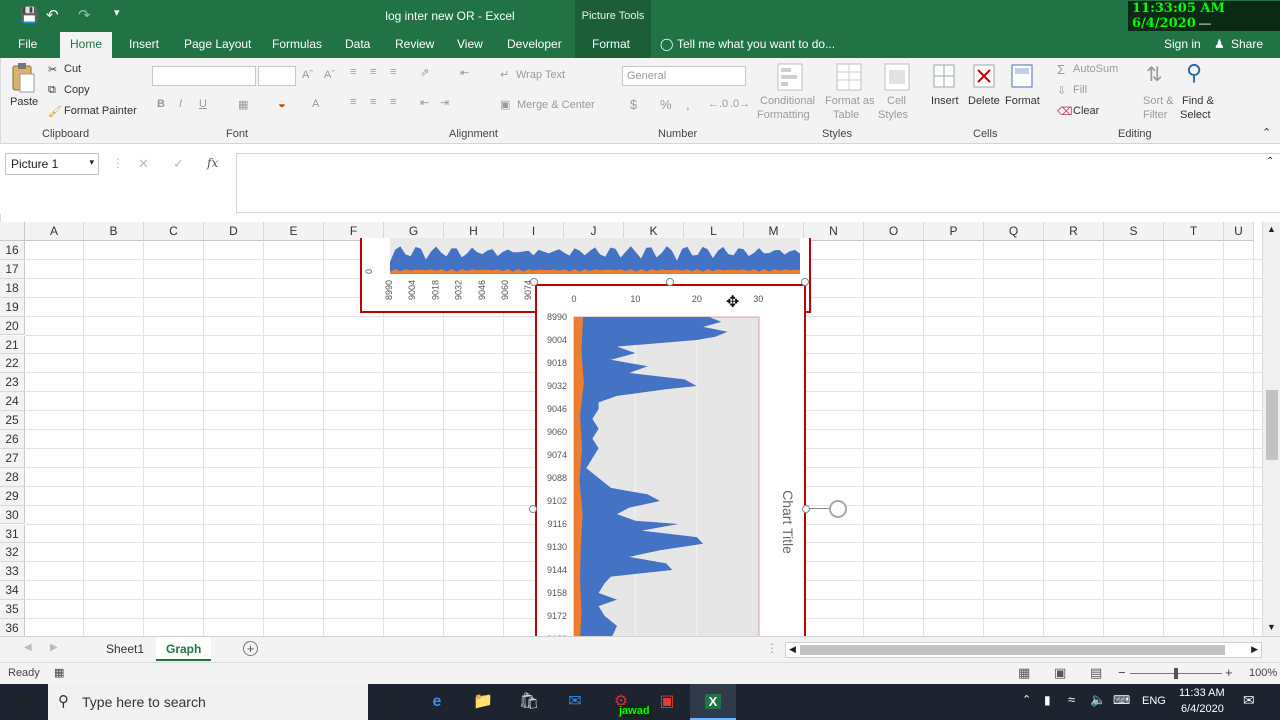  I want to click on row-header-17: 17, so click(12, 269).